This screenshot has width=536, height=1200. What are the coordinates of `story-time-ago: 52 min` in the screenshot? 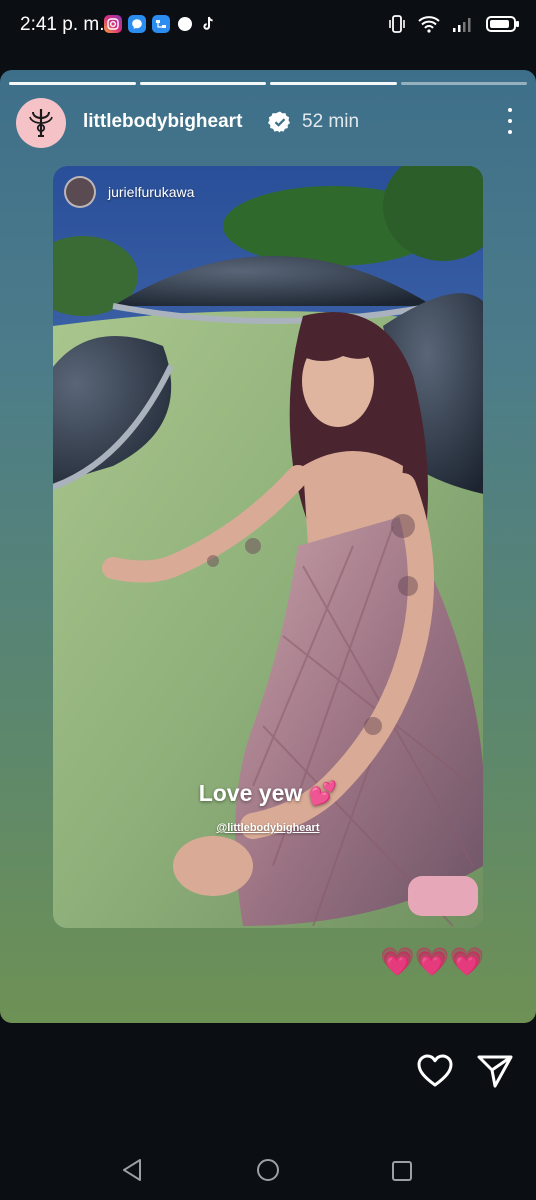 It's located at (331, 121).